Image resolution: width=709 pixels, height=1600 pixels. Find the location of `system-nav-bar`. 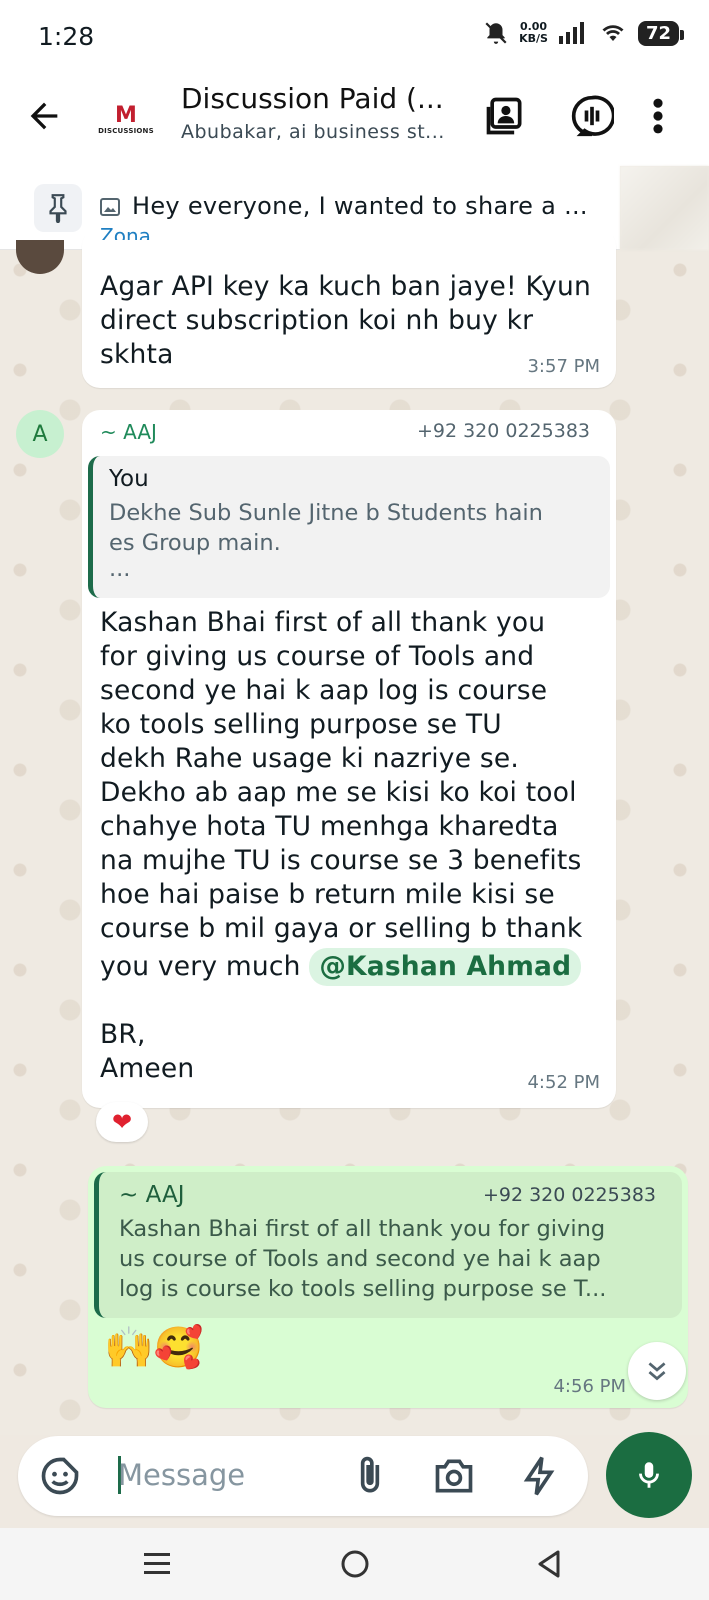

system-nav-bar is located at coordinates (354, 1564).